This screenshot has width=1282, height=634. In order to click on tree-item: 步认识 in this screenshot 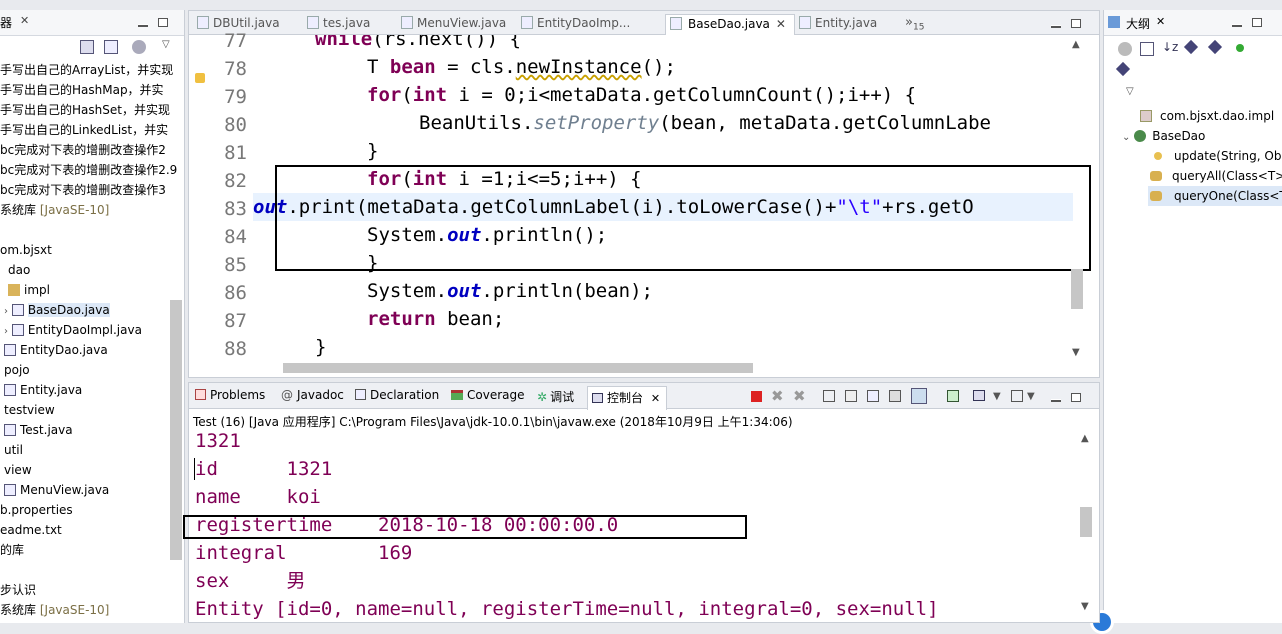, I will do `click(18, 590)`.